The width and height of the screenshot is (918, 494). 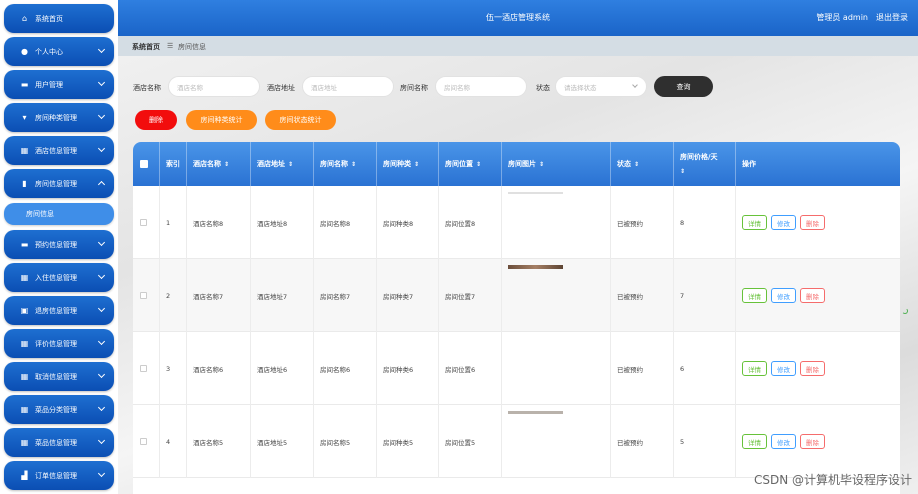 What do you see at coordinates (300, 120) in the screenshot?
I see `room-status-stats-button: 房间状态统计` at bounding box center [300, 120].